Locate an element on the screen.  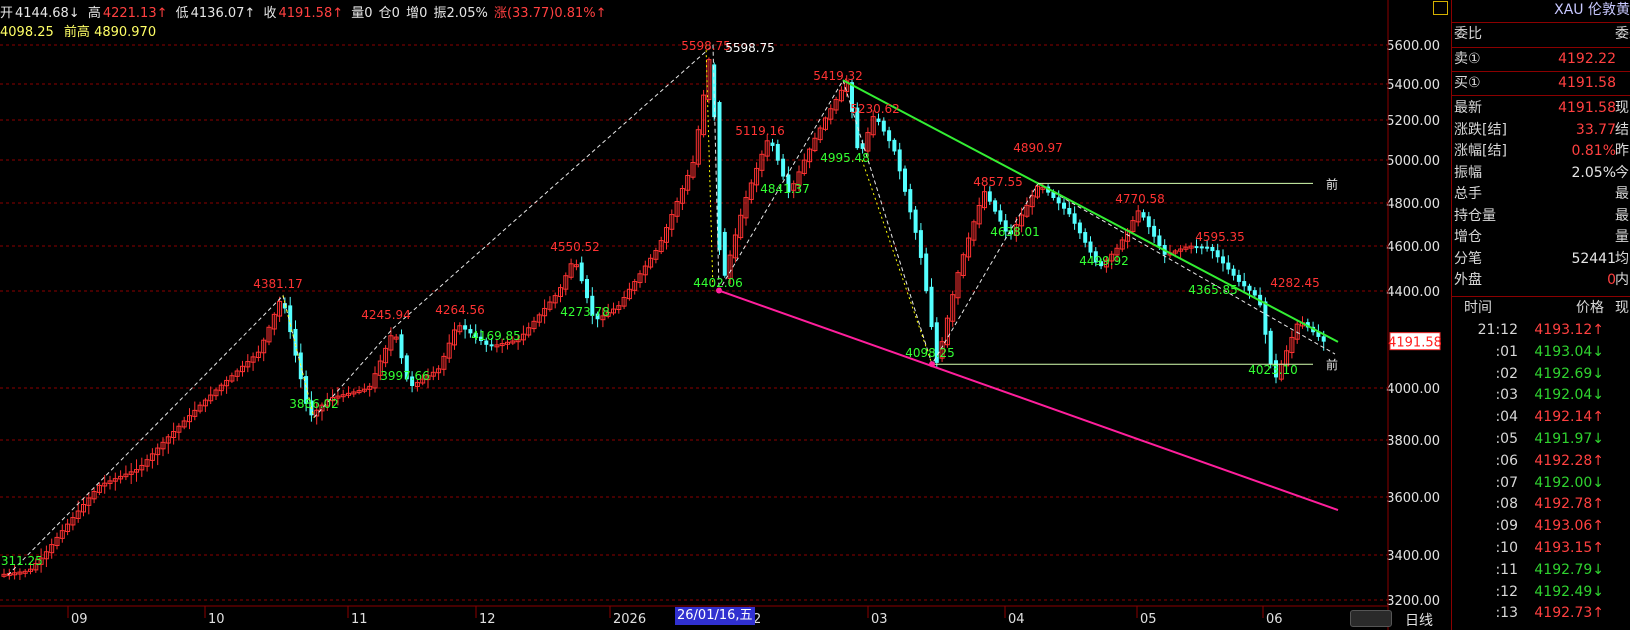
high-label: 高 is located at coordinates (94, 13).